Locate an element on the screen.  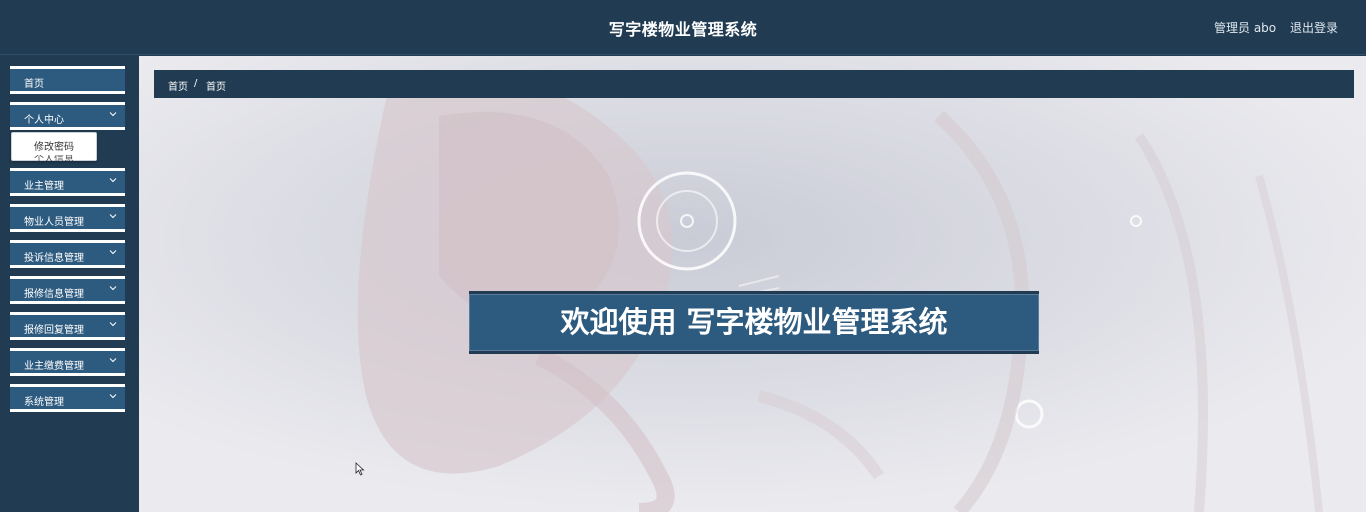
welcome-banner: 欢迎使用 写字楼物业管理系统 is located at coordinates (754, 322).